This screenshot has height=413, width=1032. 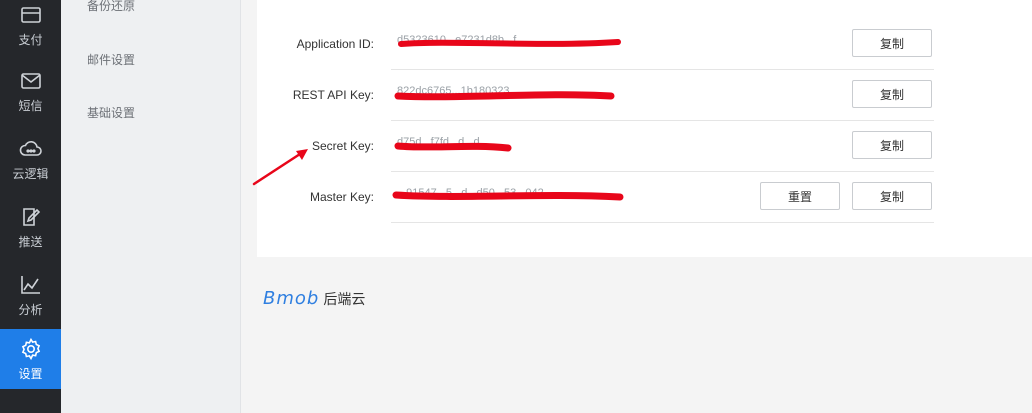 I want to click on key-label: Master Key:, so click(x=341, y=197).